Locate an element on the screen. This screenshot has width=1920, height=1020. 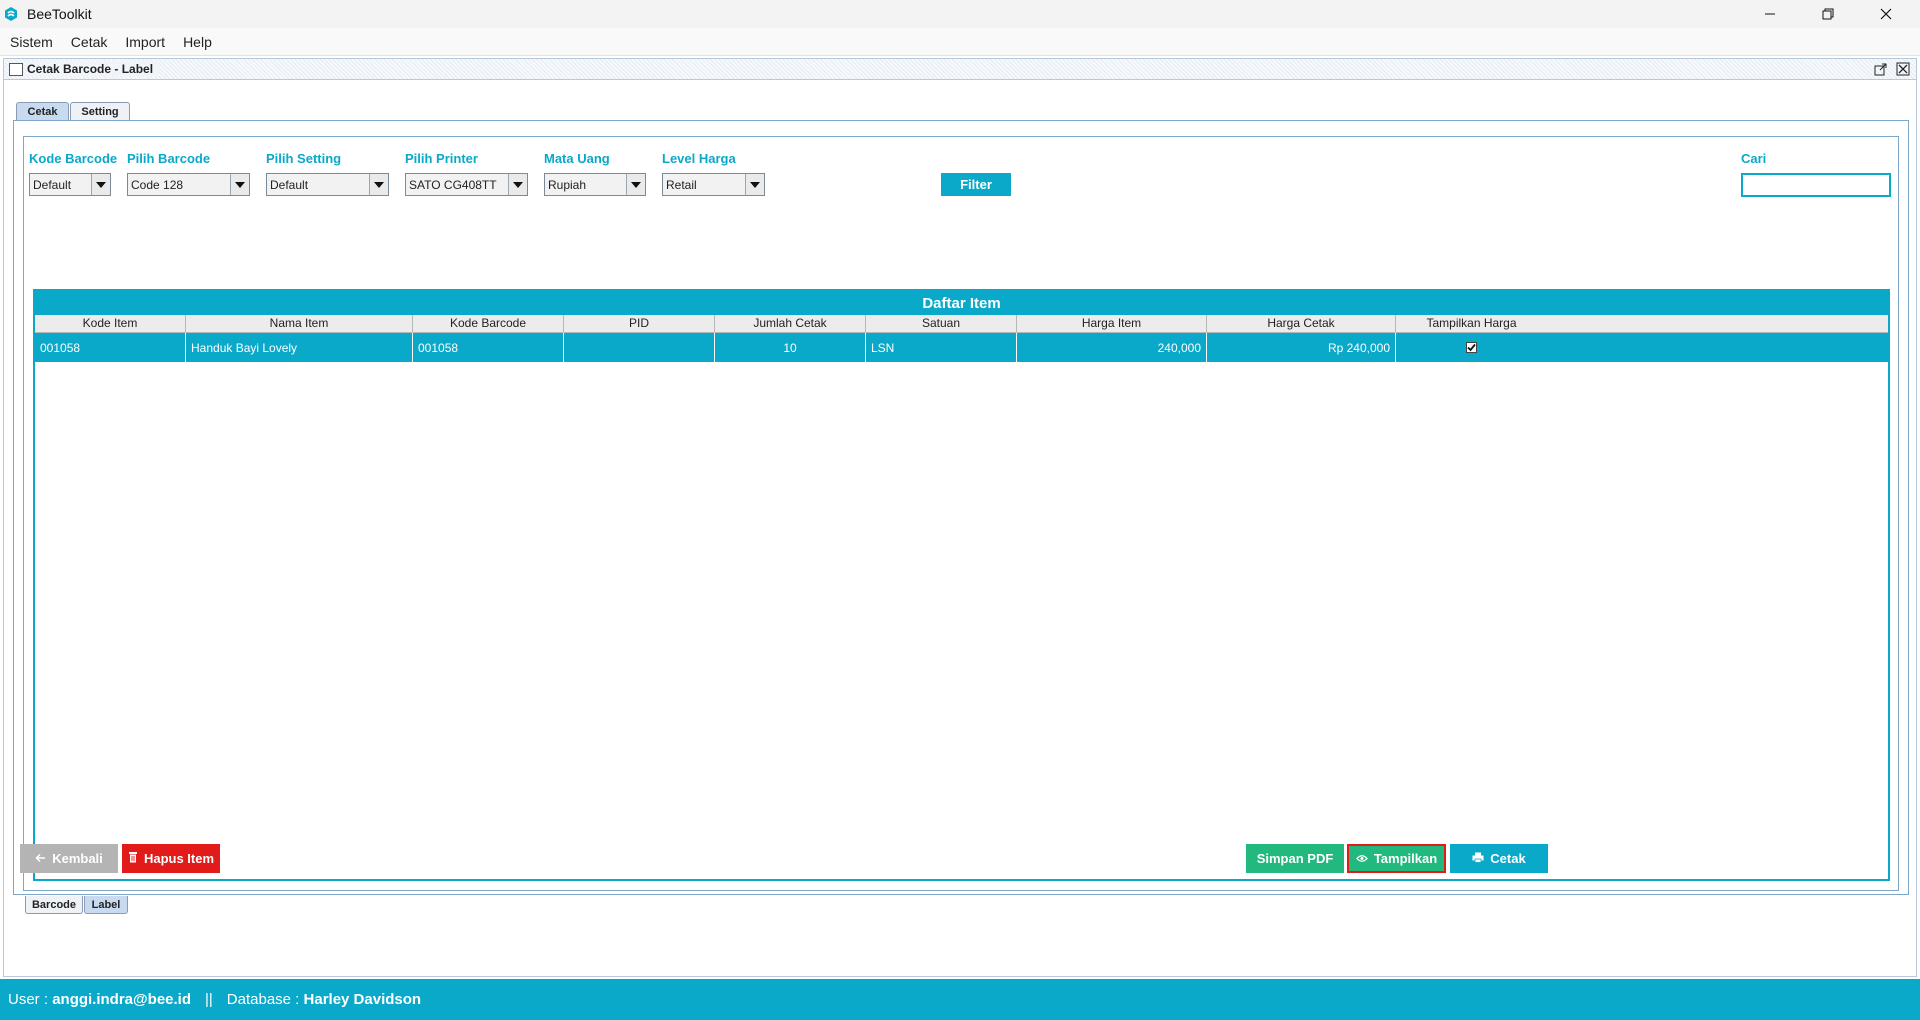
bee-logo-icon is located at coordinates (12, 14).